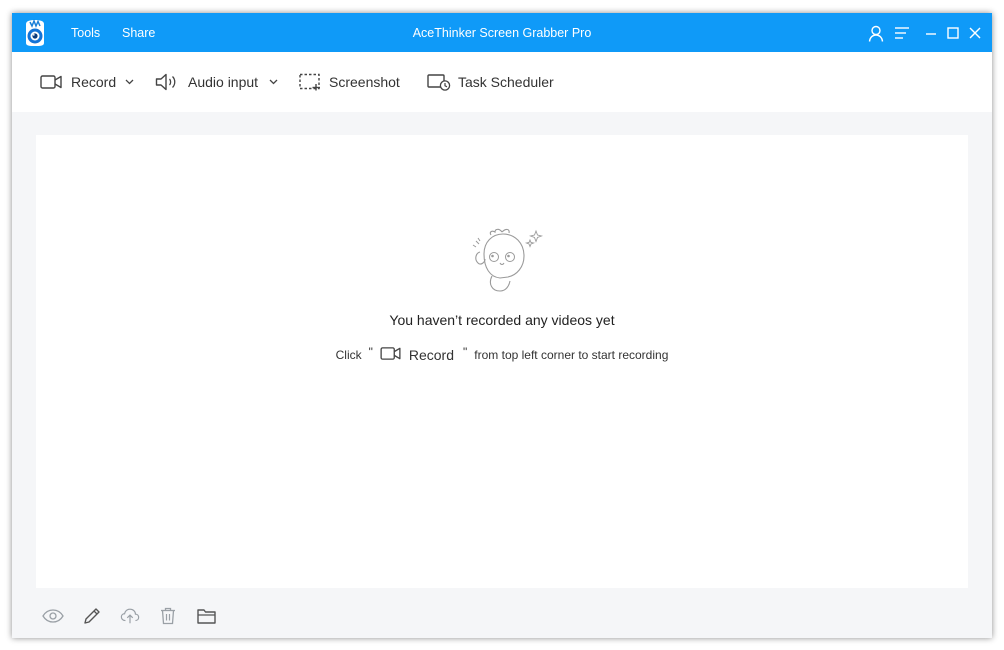 Image resolution: width=1004 pixels, height=650 pixels. Describe the element at coordinates (571, 355) in the screenshot. I see `hint-suffix: from top left corner to start recording` at that location.